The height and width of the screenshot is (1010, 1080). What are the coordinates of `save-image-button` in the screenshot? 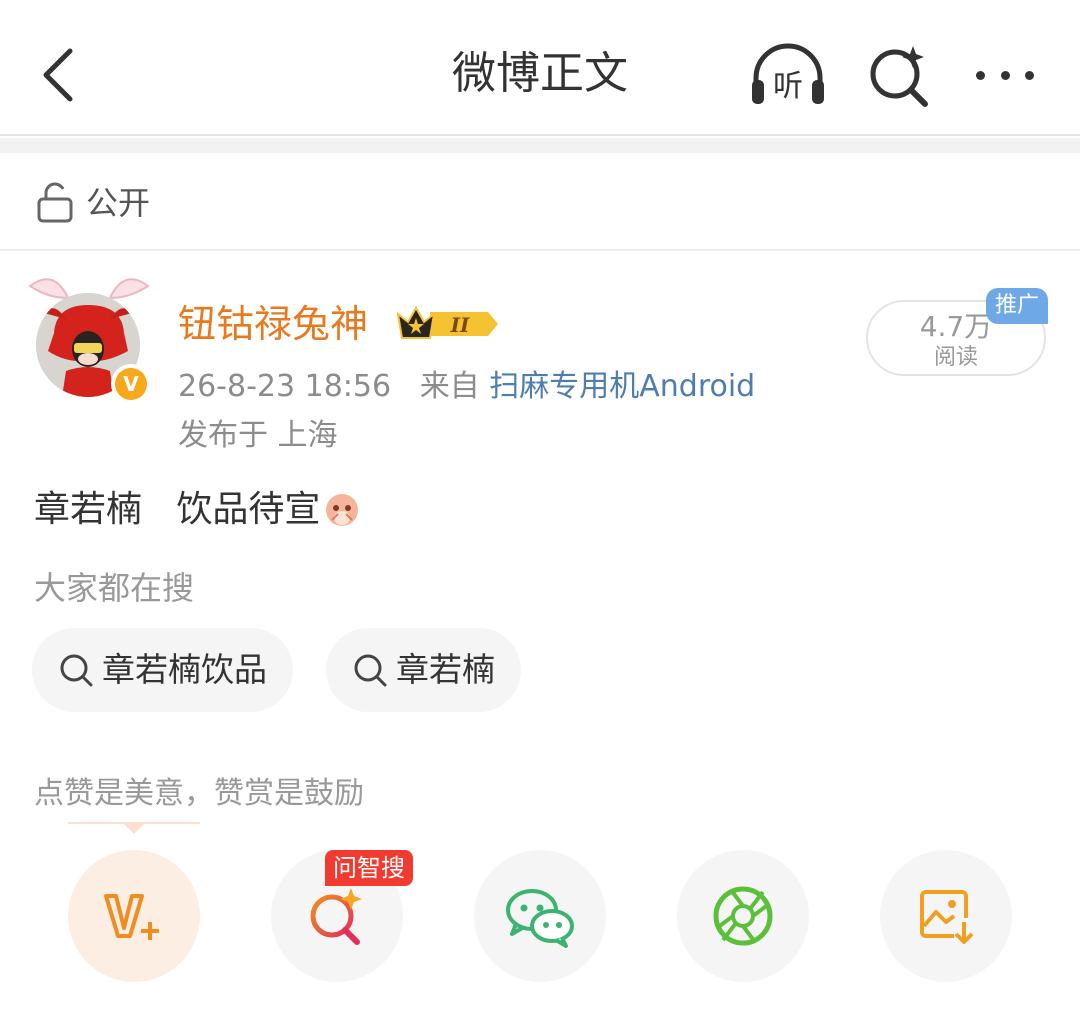 It's located at (946, 916).